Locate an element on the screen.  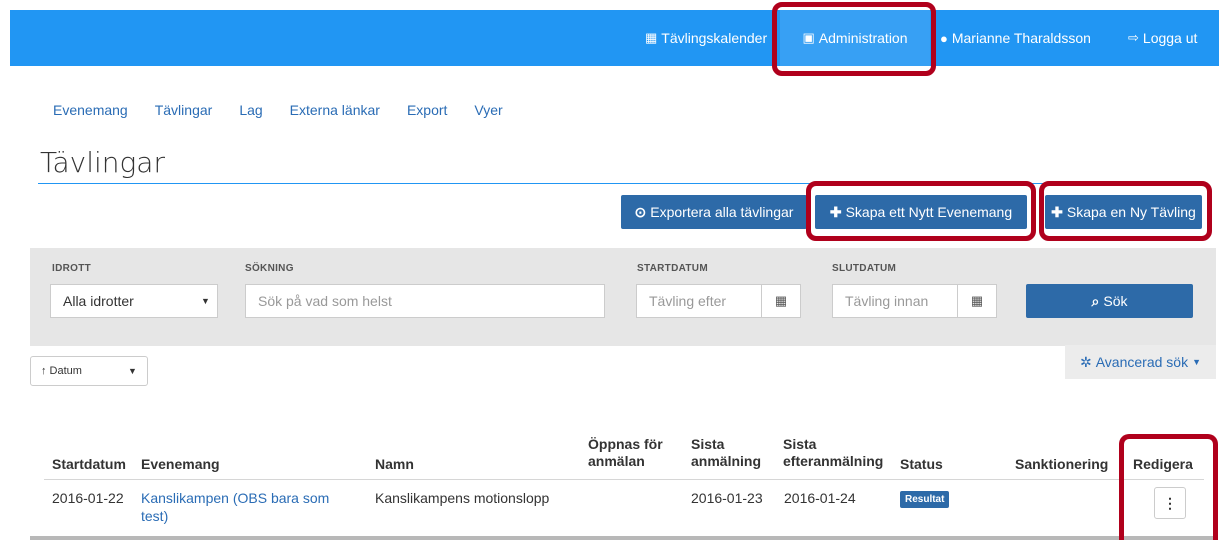
title-divider is located at coordinates (619, 183).